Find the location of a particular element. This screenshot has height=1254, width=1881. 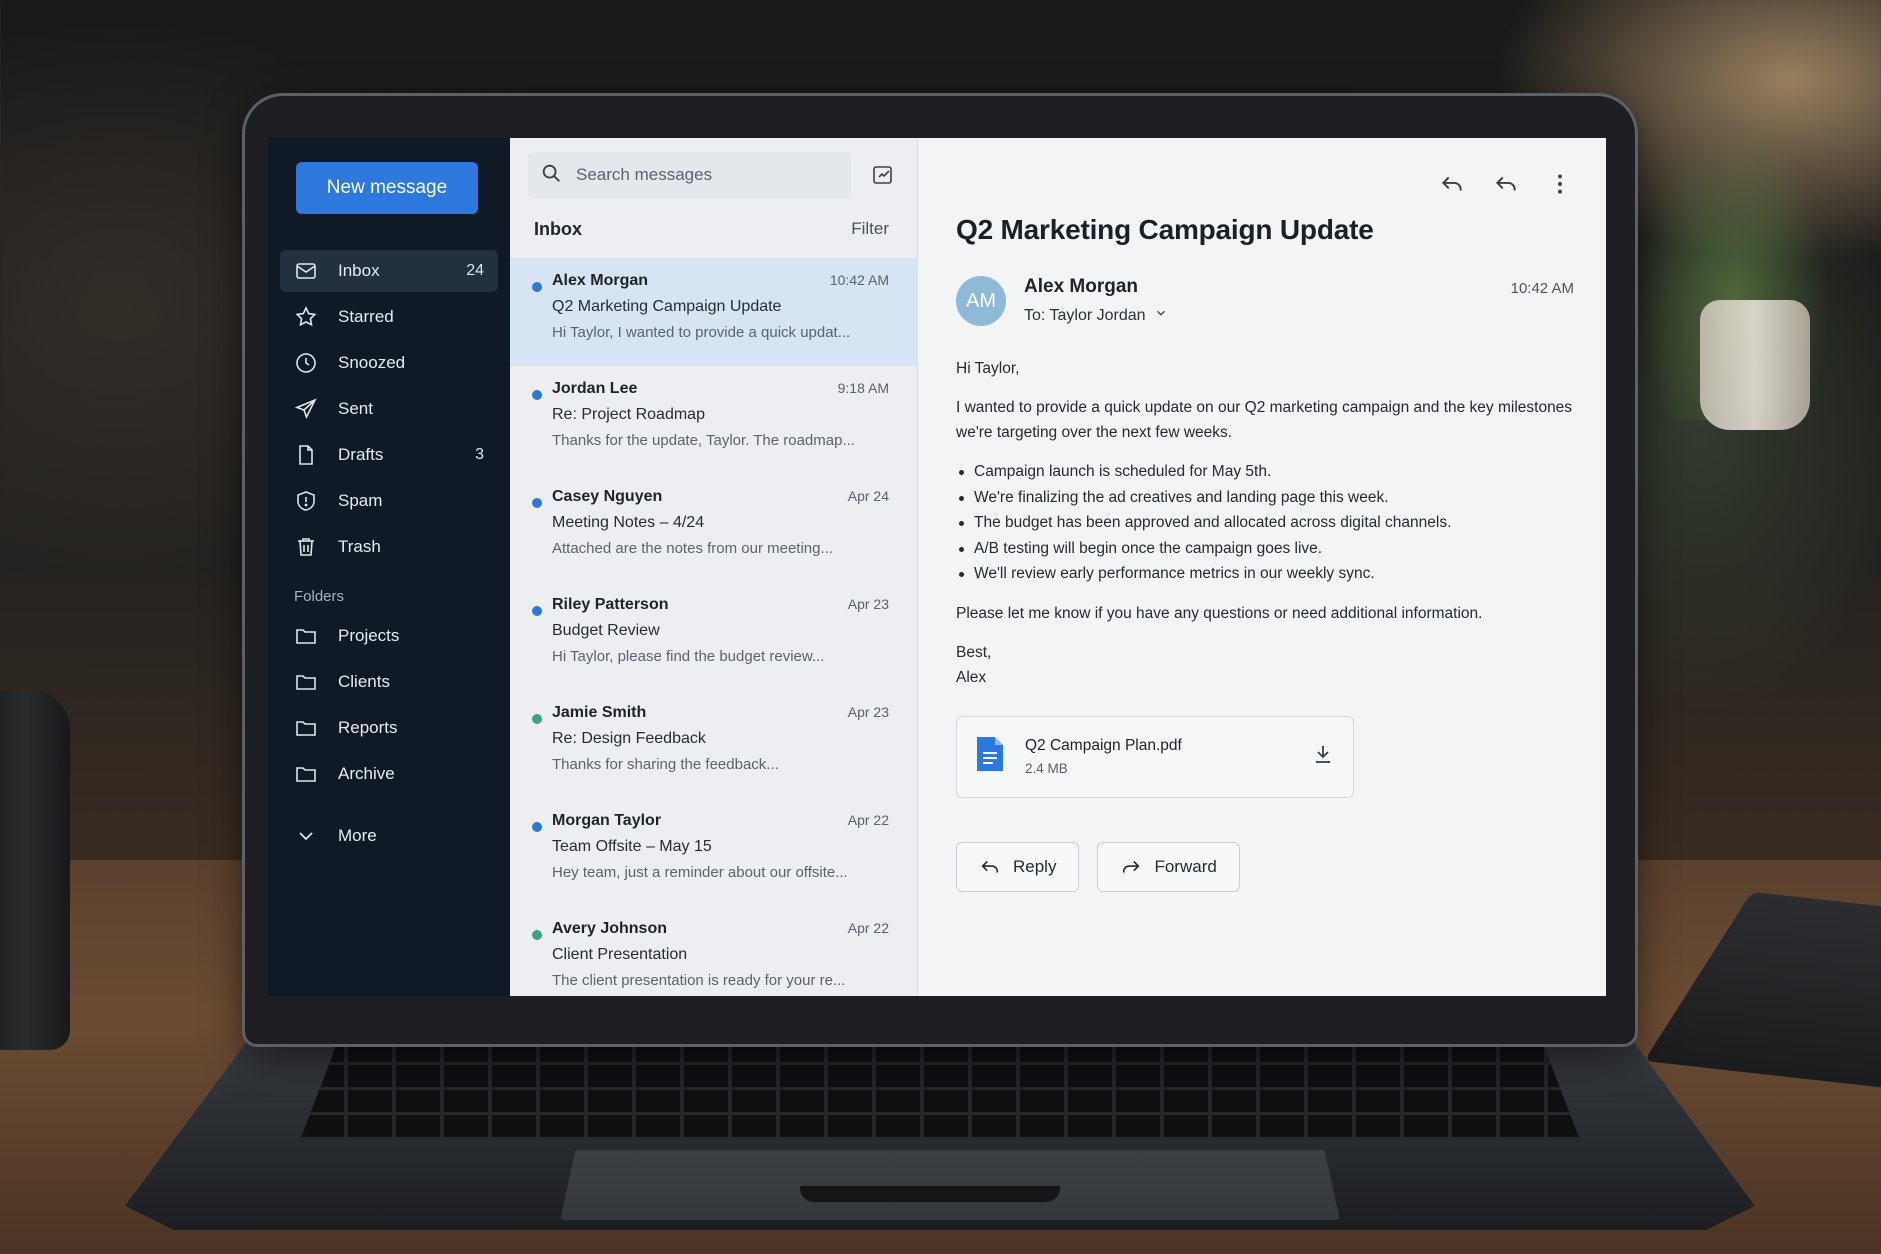

email-signature: Alex is located at coordinates (971, 677).